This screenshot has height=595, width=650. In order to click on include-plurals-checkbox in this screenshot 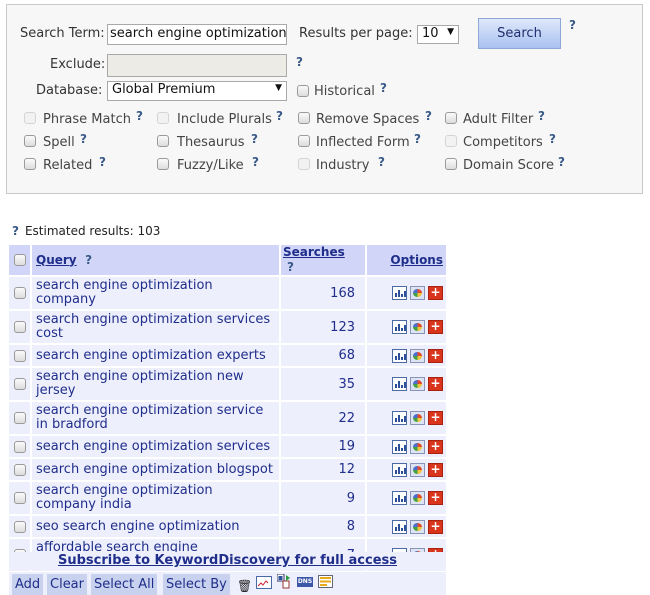, I will do `click(163, 118)`.